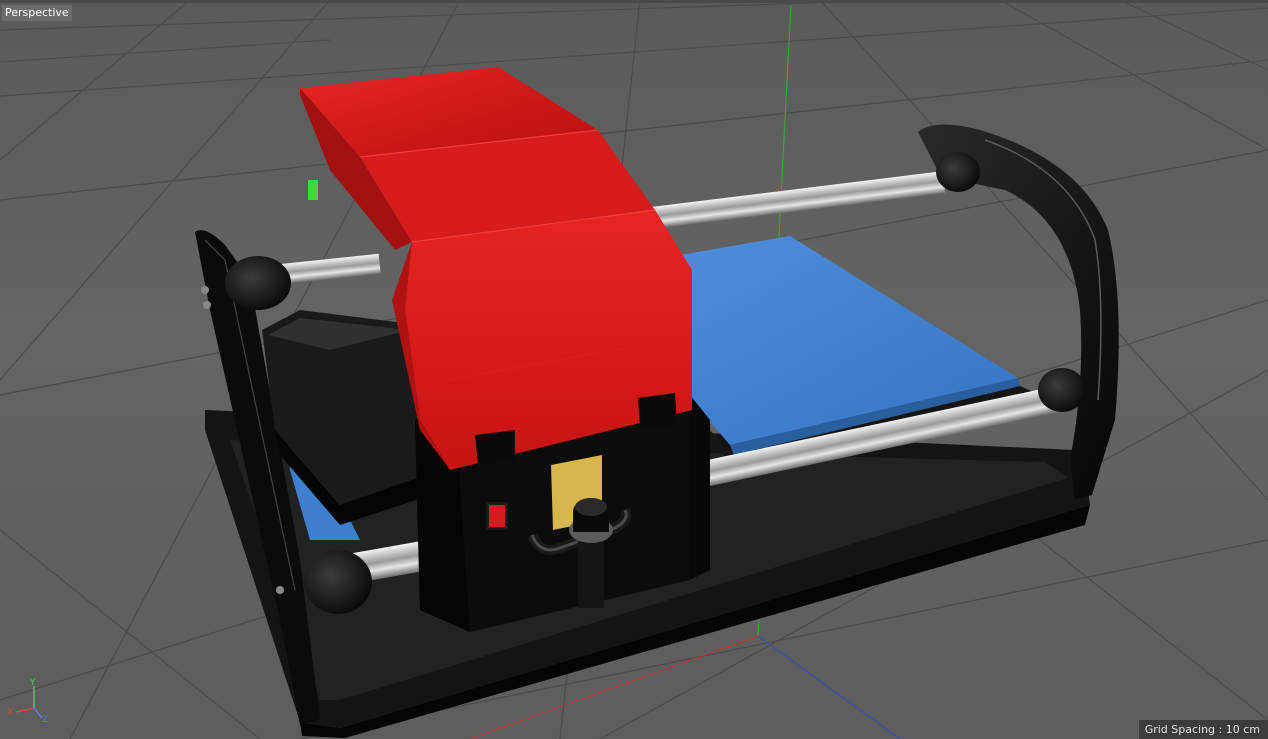 The width and height of the screenshot is (1268, 739). What do you see at coordinates (32, 683) in the screenshot?
I see `gizmo-label-y: Y` at bounding box center [32, 683].